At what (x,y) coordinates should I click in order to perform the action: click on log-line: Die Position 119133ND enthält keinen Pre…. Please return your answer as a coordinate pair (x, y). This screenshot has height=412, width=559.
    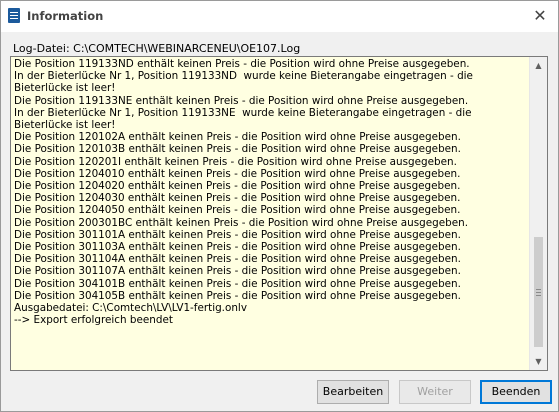
    Looking at the image, I should click on (242, 64).